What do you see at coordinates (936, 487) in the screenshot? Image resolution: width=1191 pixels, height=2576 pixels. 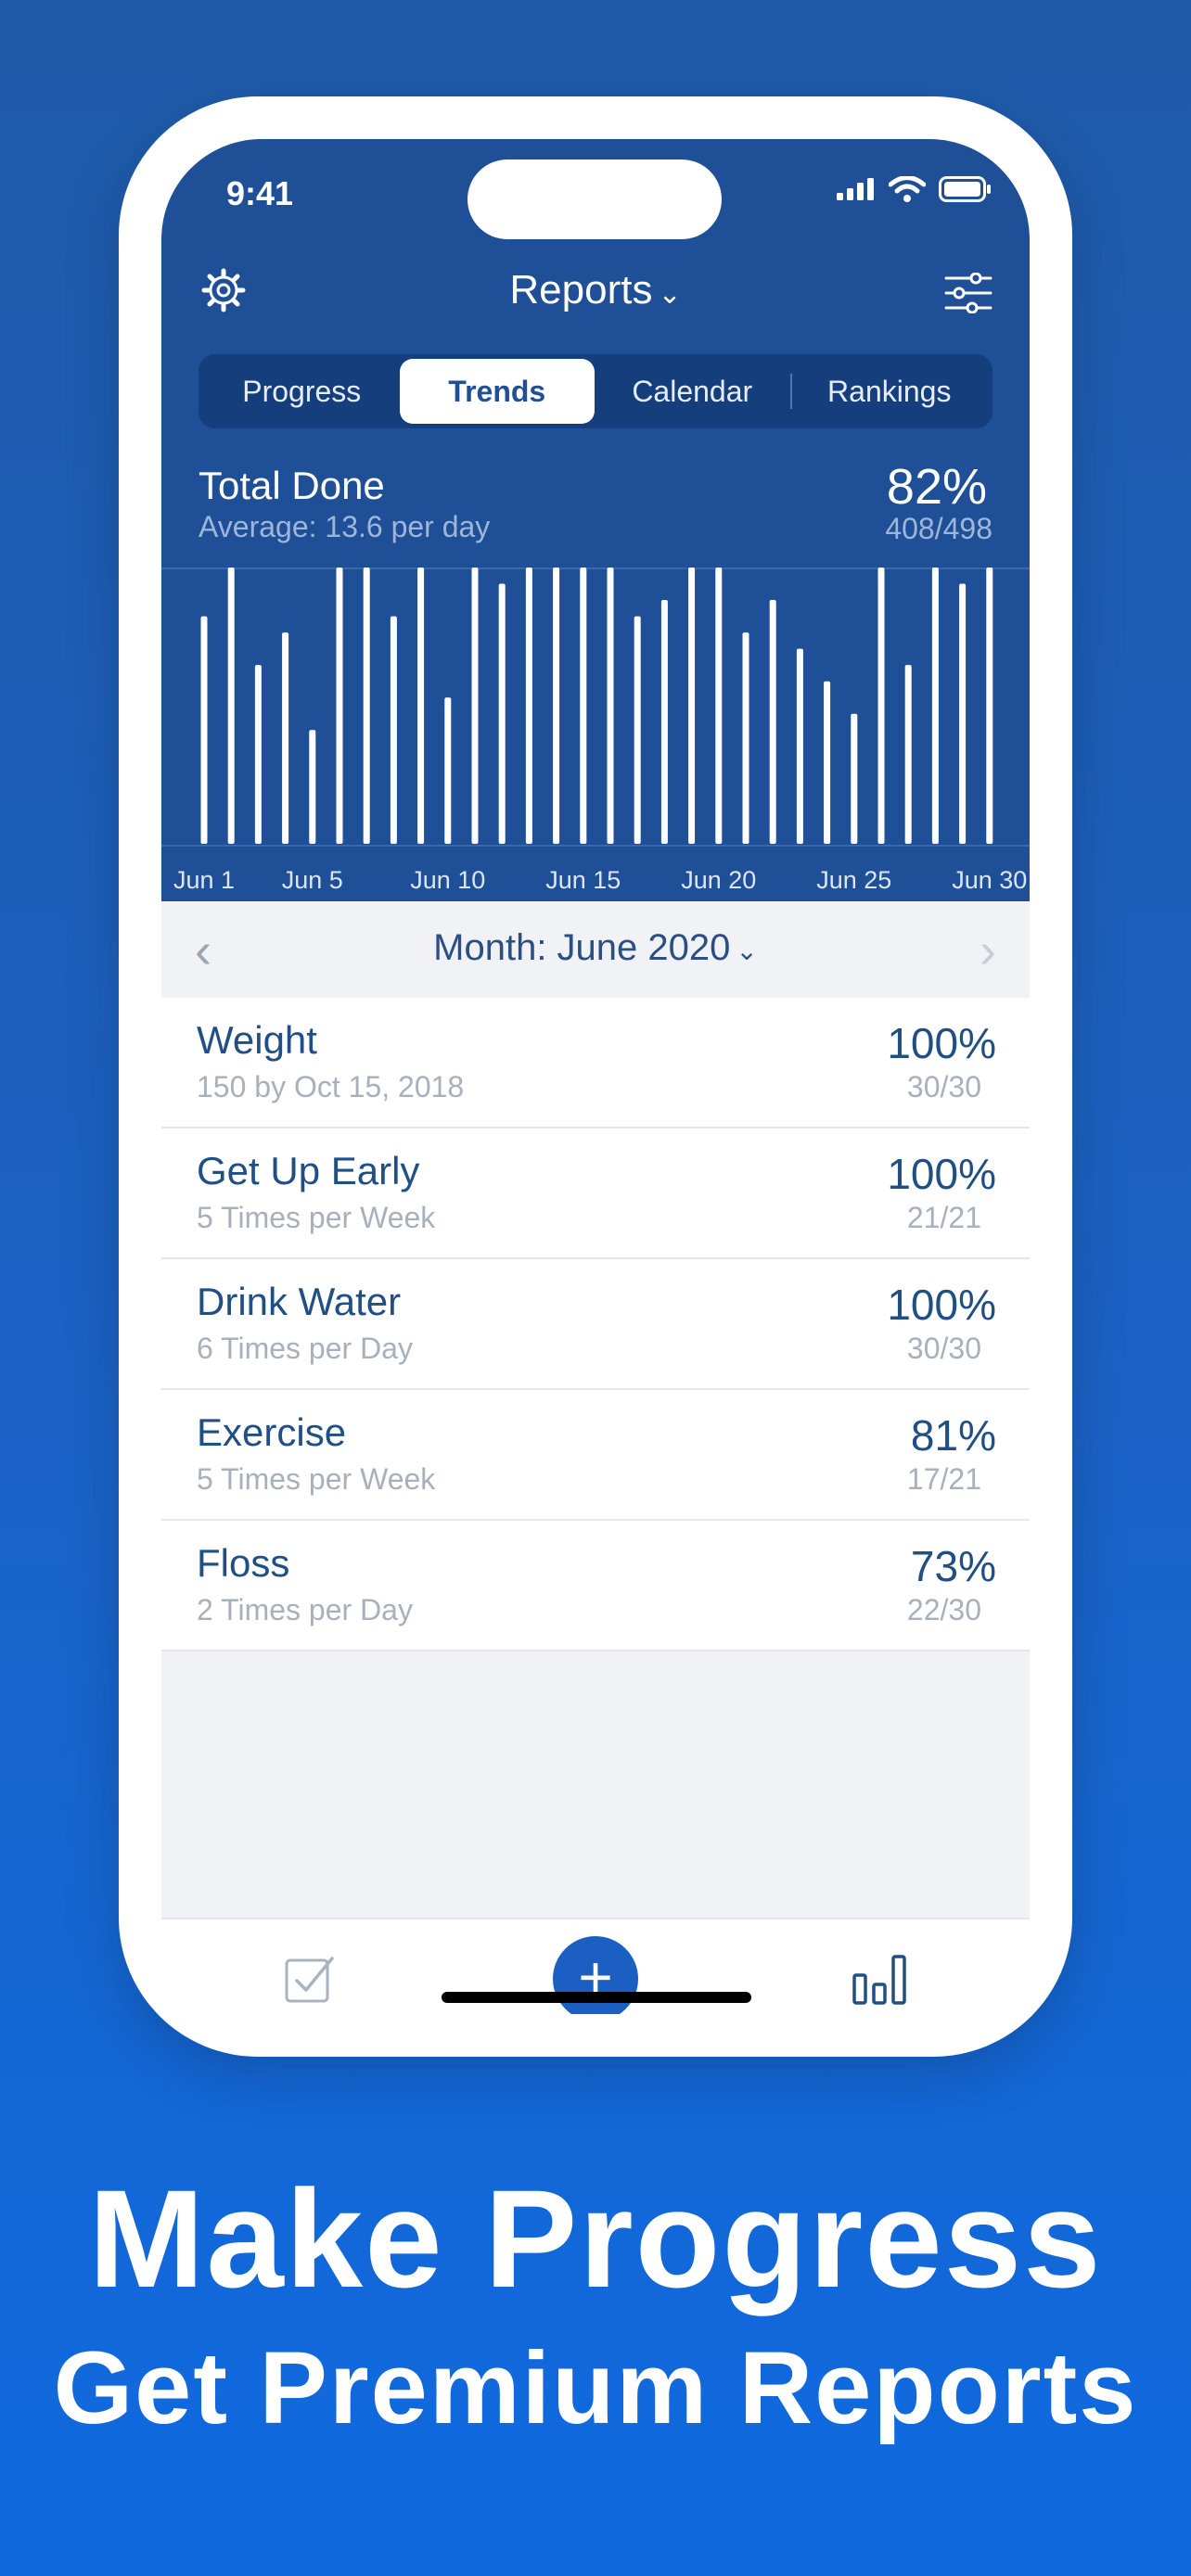 I see `summary-percent: 82%` at bounding box center [936, 487].